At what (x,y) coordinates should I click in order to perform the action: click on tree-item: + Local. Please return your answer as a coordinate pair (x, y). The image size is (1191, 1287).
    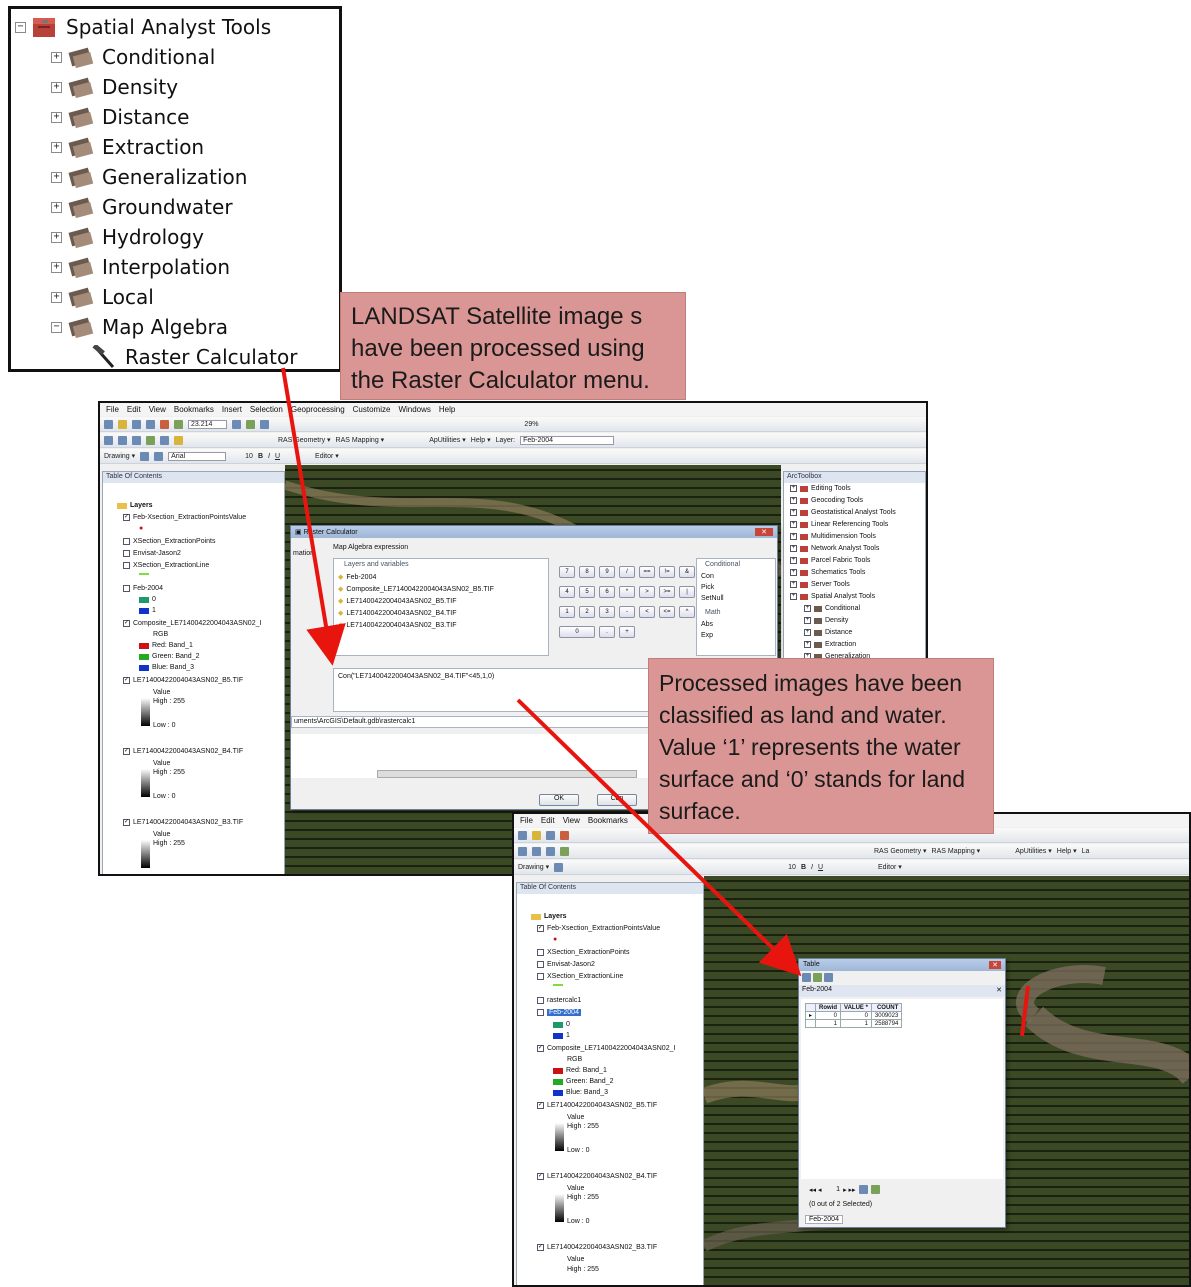
    Looking at the image, I should click on (102, 297).